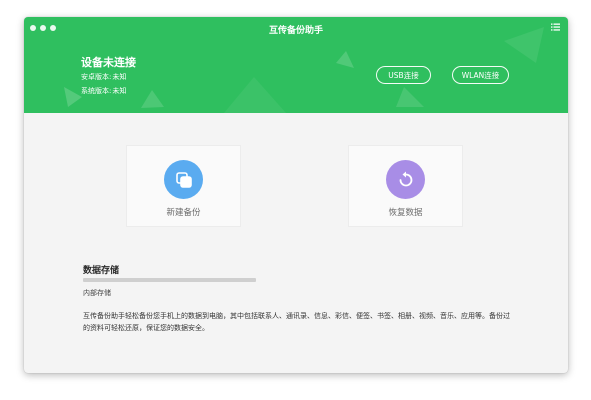  I want to click on usb-connect-button: USB连接, so click(403, 75).